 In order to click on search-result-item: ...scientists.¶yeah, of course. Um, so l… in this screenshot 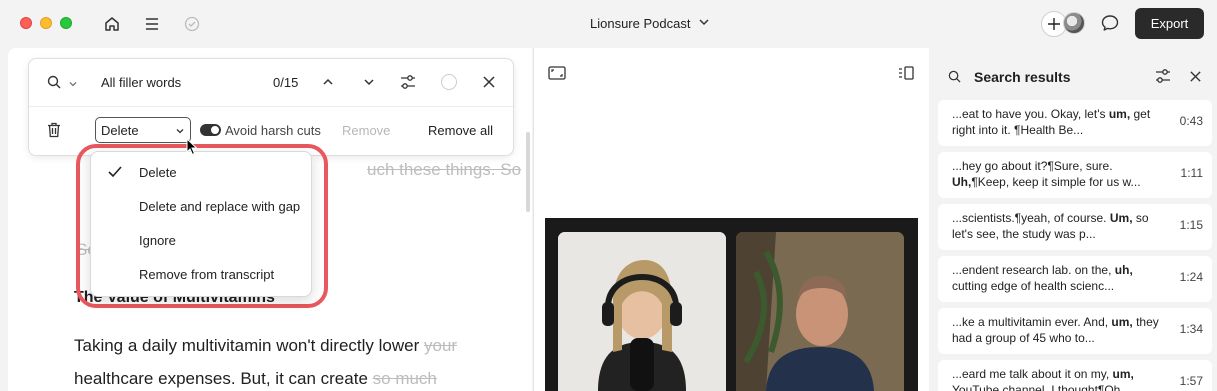, I will do `click(1075, 227)`.